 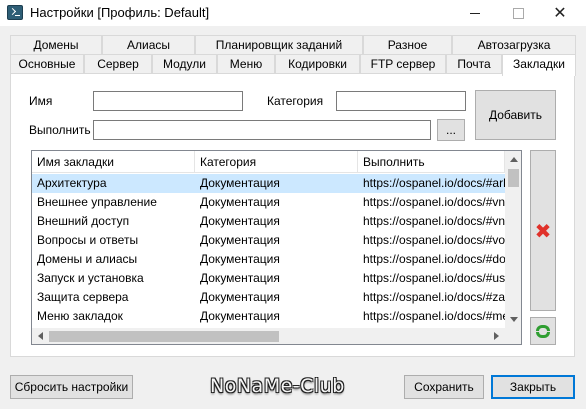 I want to click on name-input, so click(x=168, y=101).